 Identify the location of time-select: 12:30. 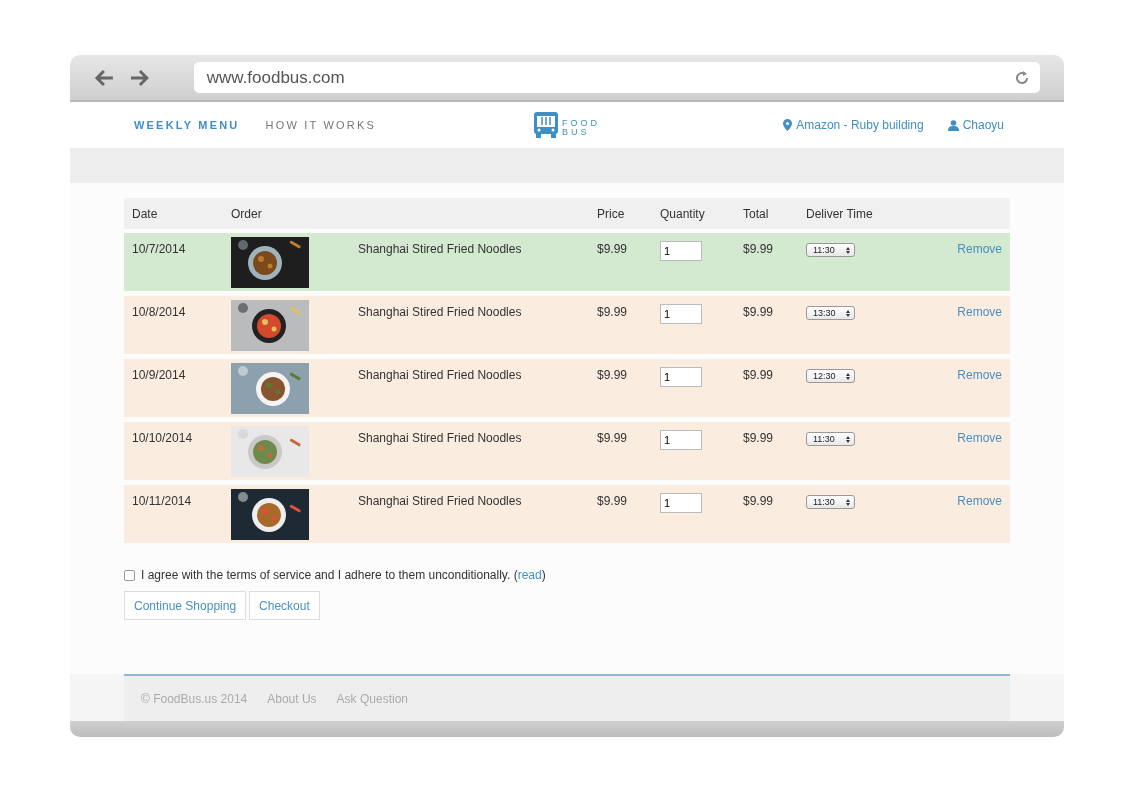
(830, 376).